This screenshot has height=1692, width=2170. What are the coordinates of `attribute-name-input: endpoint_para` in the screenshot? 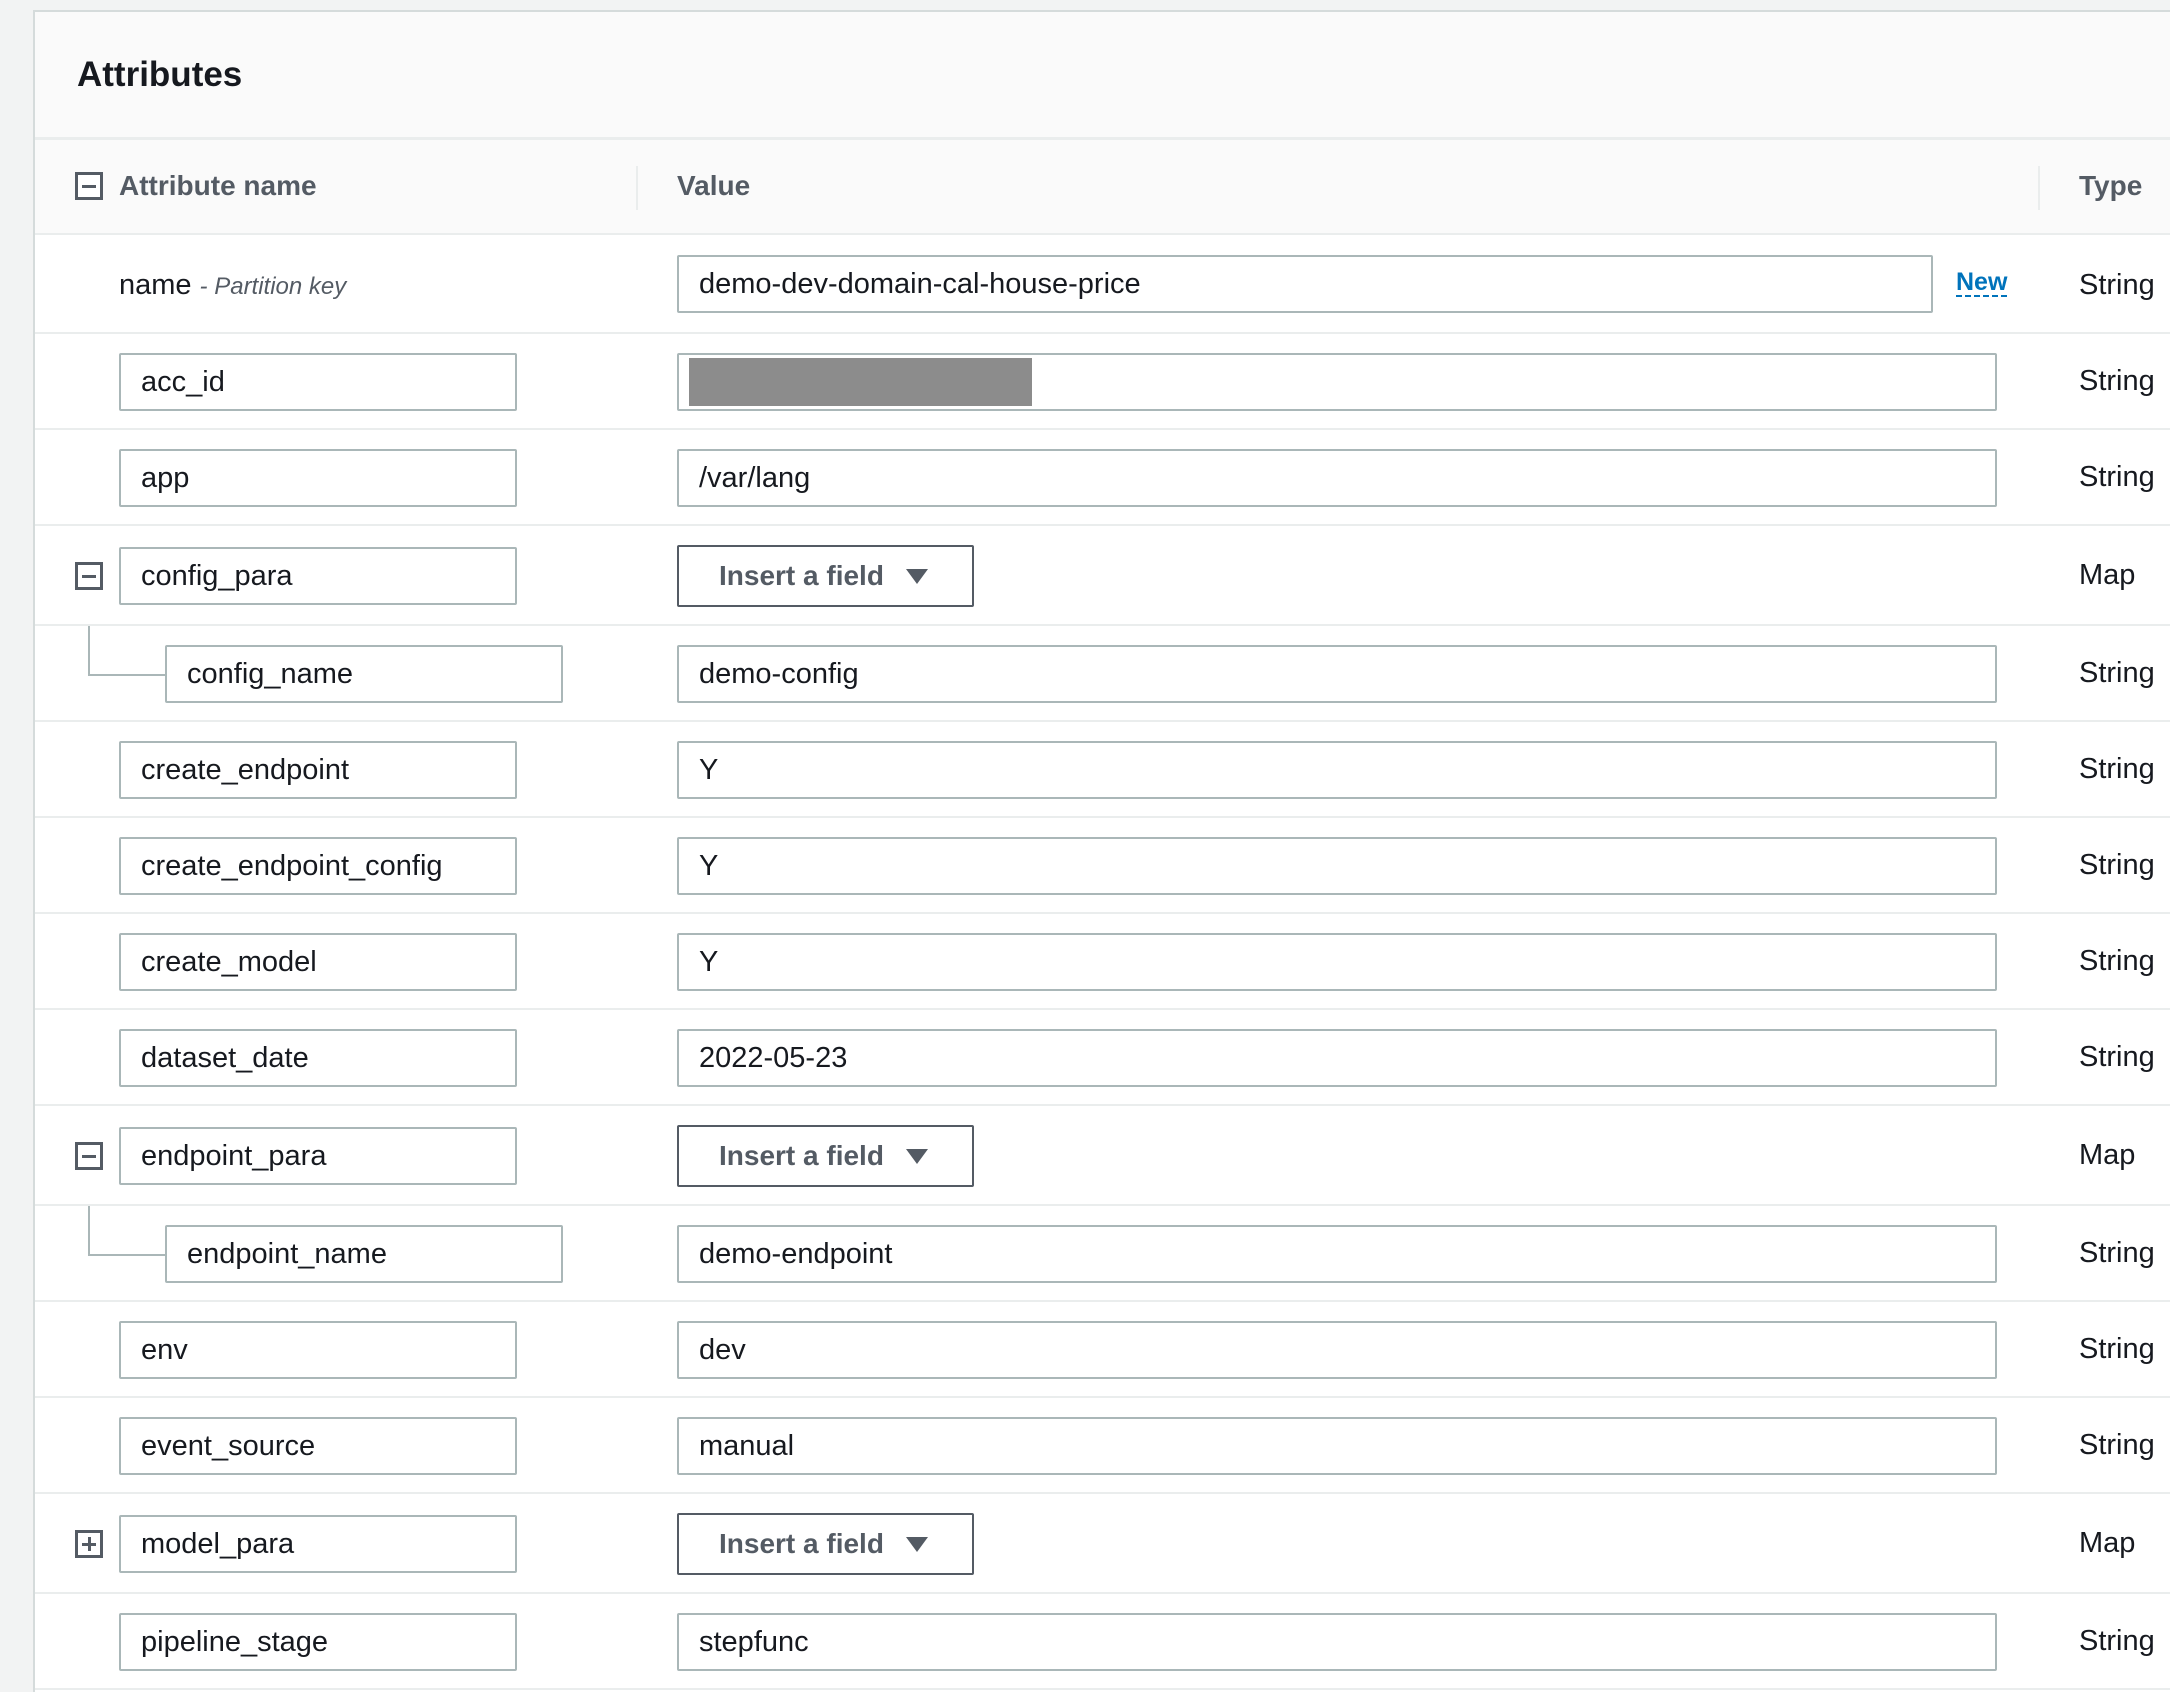 It's located at (318, 1156).